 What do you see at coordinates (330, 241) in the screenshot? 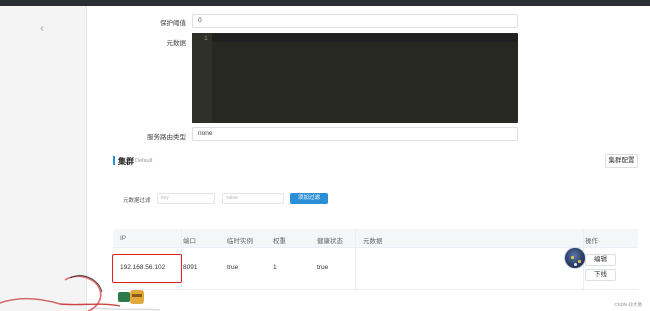
I see `header-healthy: 健康状态` at bounding box center [330, 241].